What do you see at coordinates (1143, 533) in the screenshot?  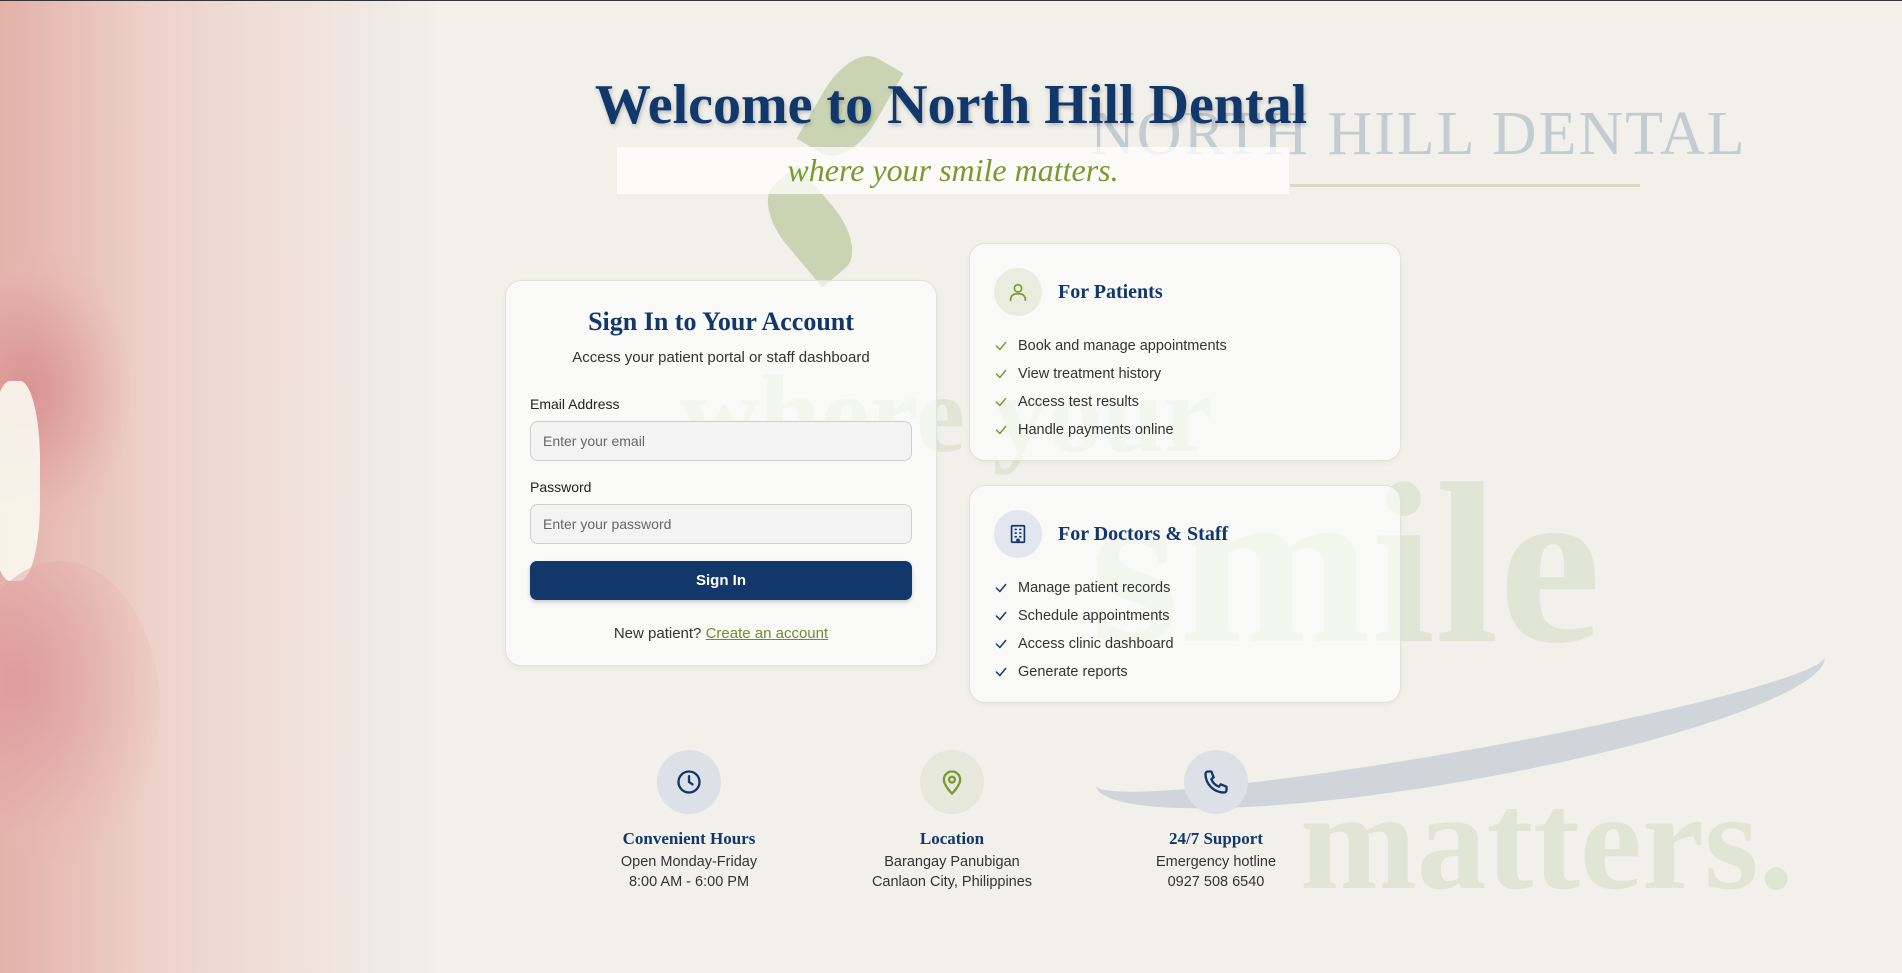 I see `staff-card-title: For Doctors & Staff` at bounding box center [1143, 533].